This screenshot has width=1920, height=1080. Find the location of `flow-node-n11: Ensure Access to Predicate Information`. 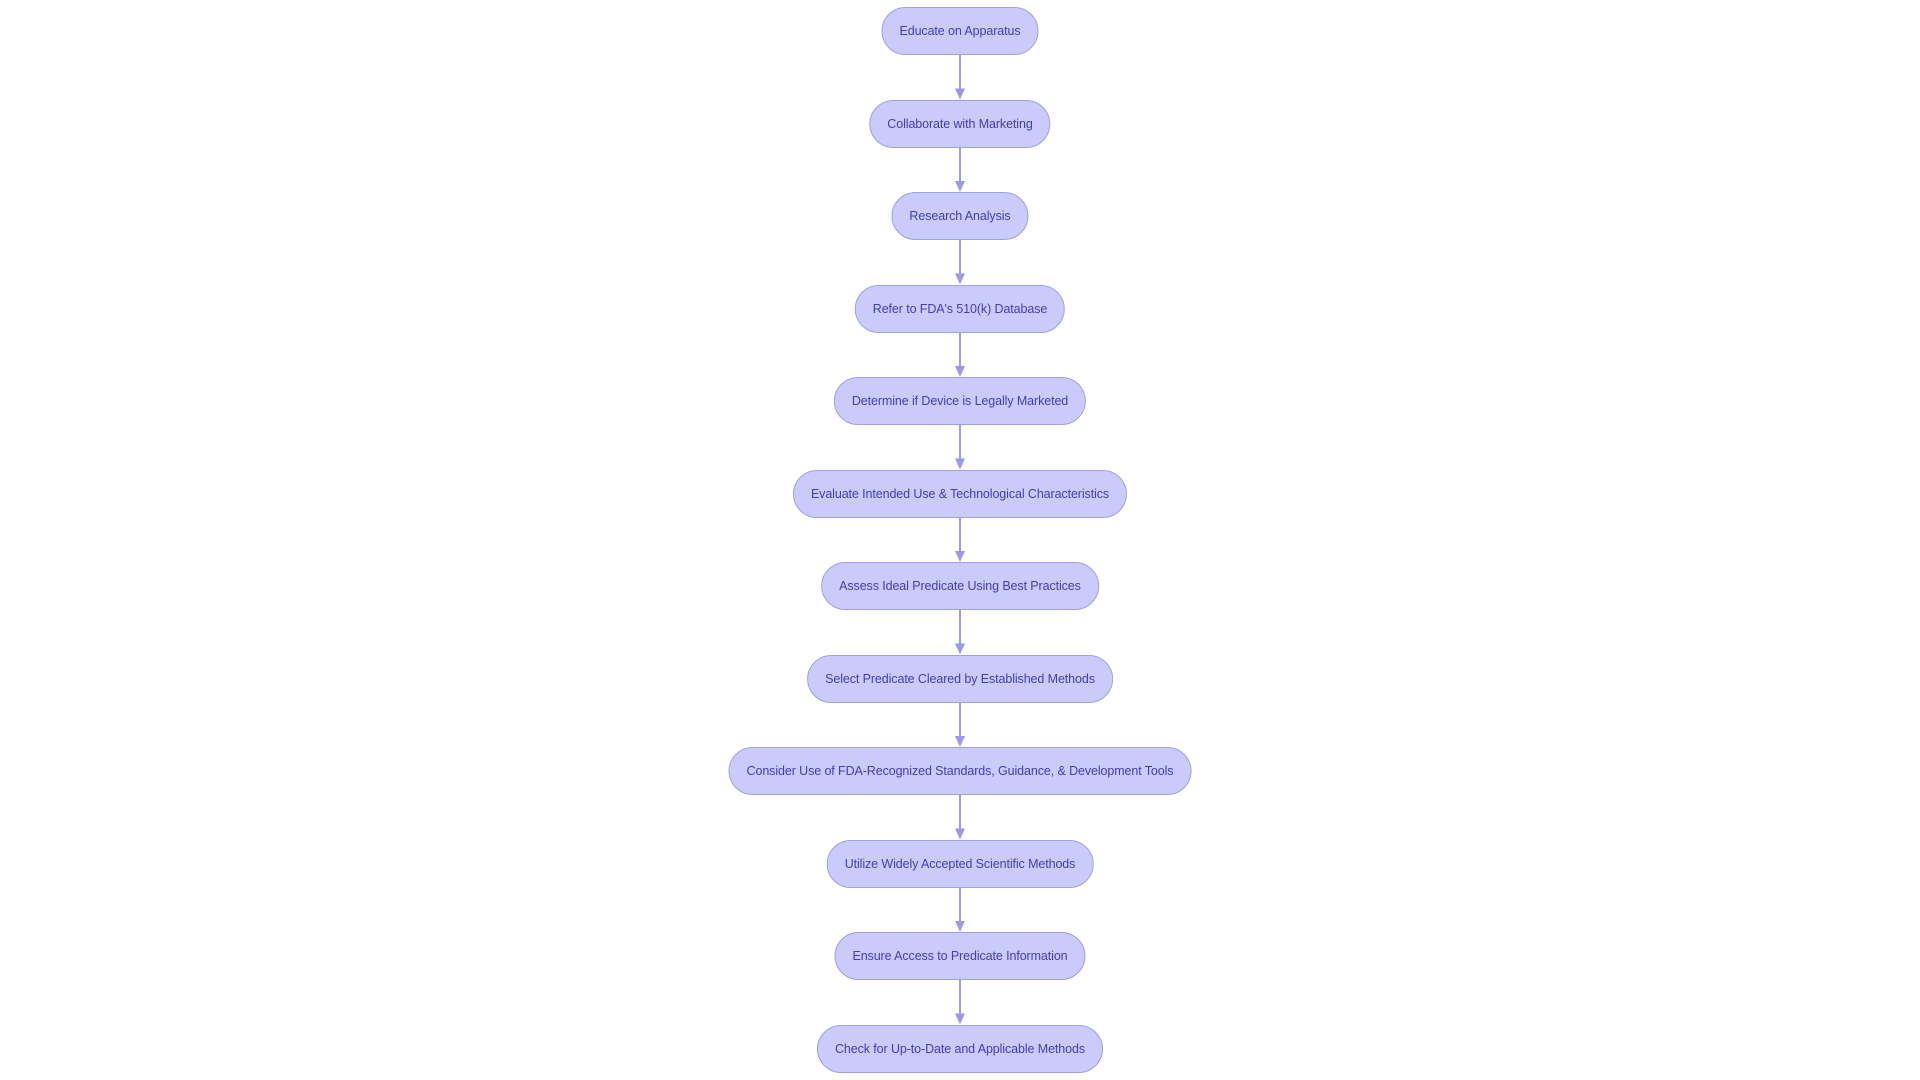

flow-node-n11: Ensure Access to Predicate Information is located at coordinates (960, 956).